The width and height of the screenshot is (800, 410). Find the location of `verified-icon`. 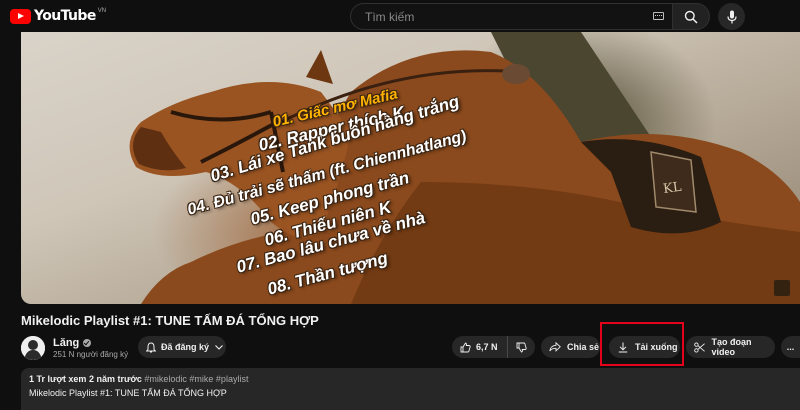

verified-icon is located at coordinates (87, 343).